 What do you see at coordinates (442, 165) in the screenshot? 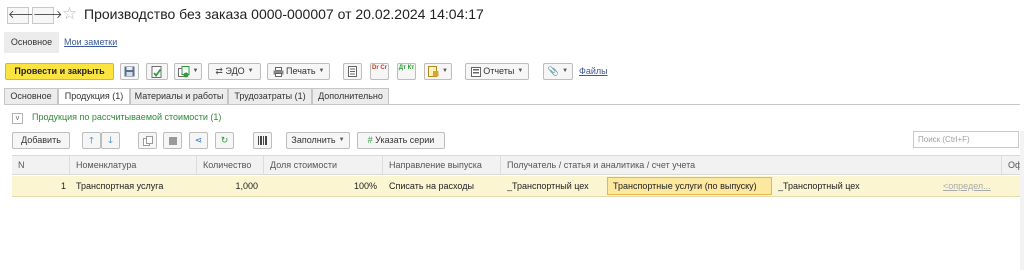
I see `column-output-direction: Направление выпуска` at bounding box center [442, 165].